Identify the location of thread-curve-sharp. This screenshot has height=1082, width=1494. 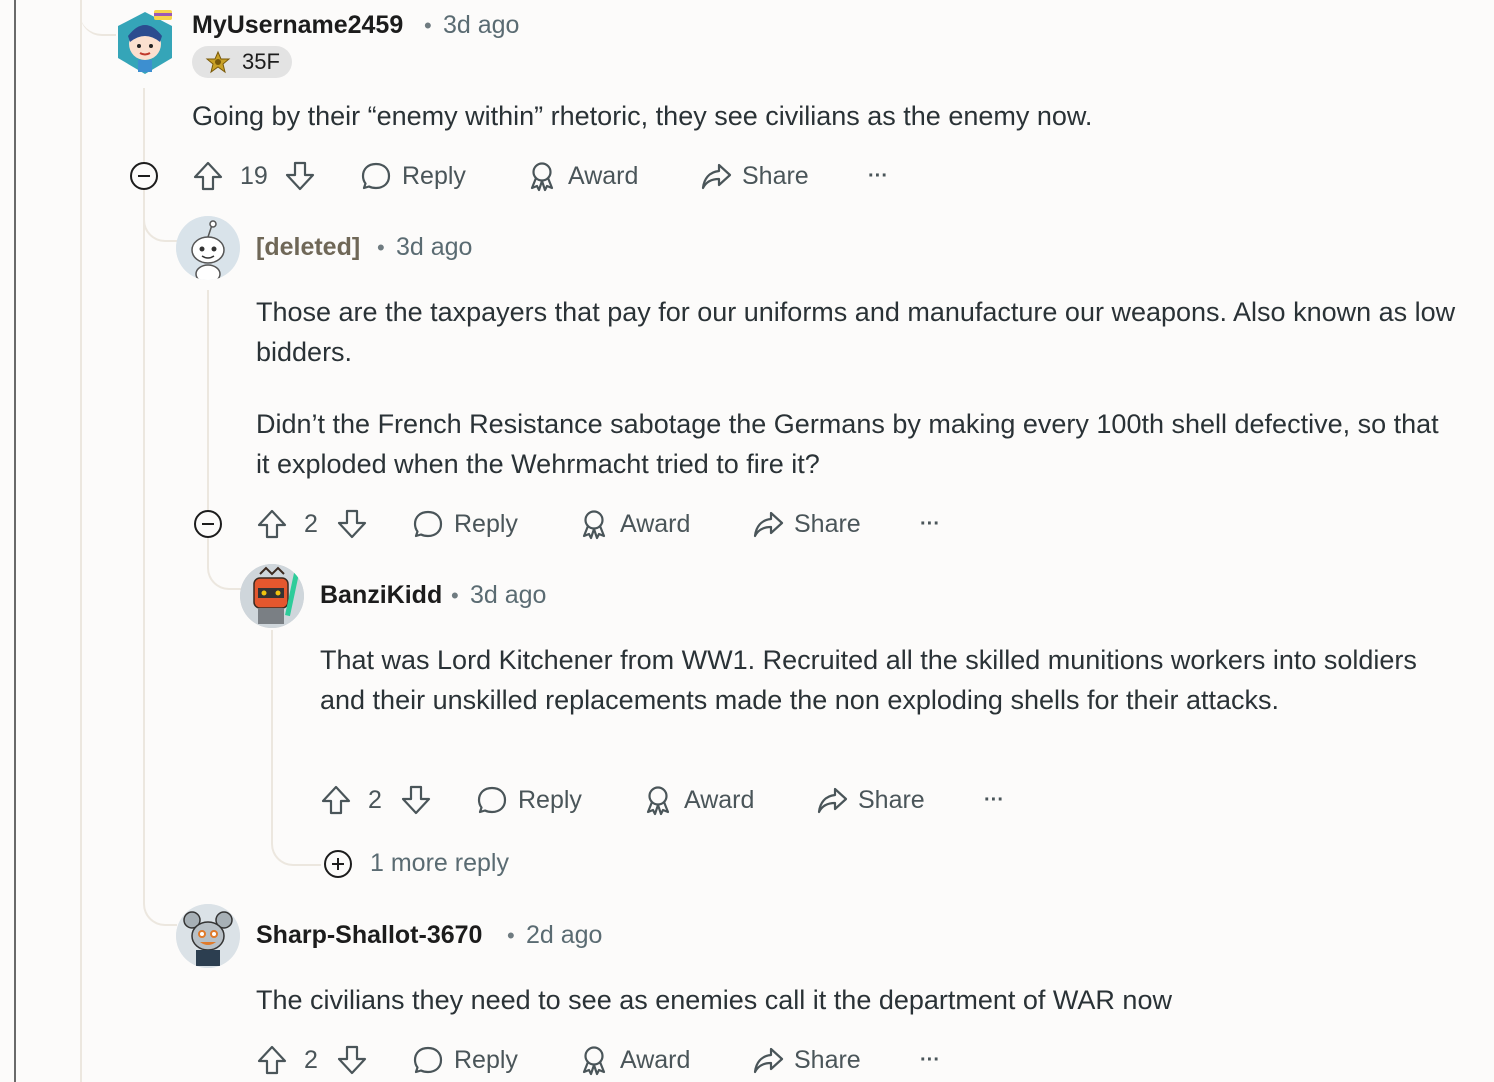
(160, 903).